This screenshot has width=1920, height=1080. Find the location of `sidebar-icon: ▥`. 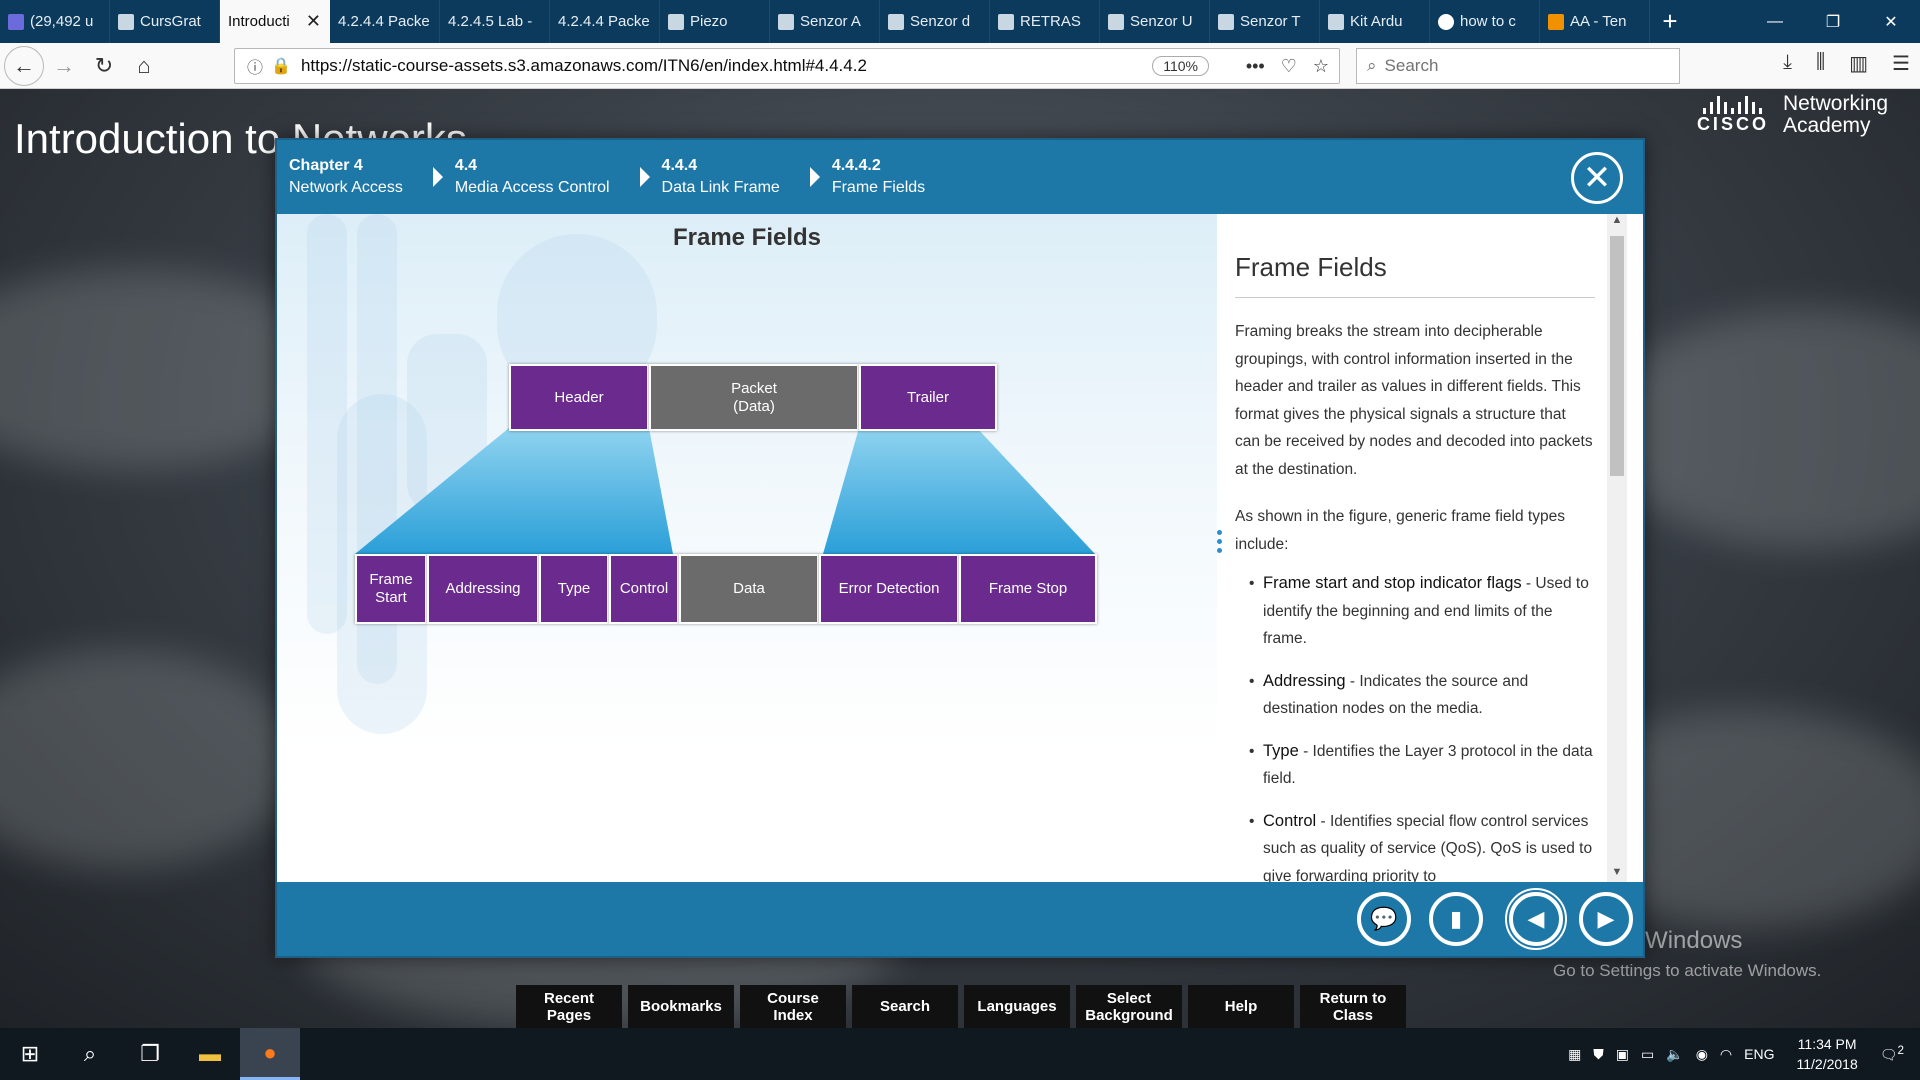

sidebar-icon: ▥ is located at coordinates (1858, 63).